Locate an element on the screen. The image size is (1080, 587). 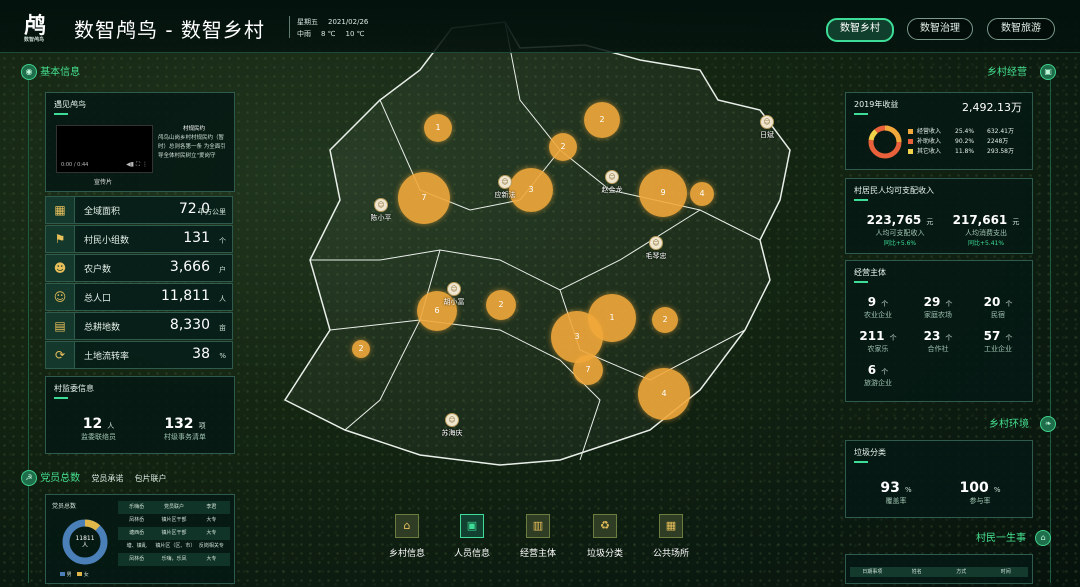
village-pin: ☺ 陈小平 is located at coordinates (381, 210).